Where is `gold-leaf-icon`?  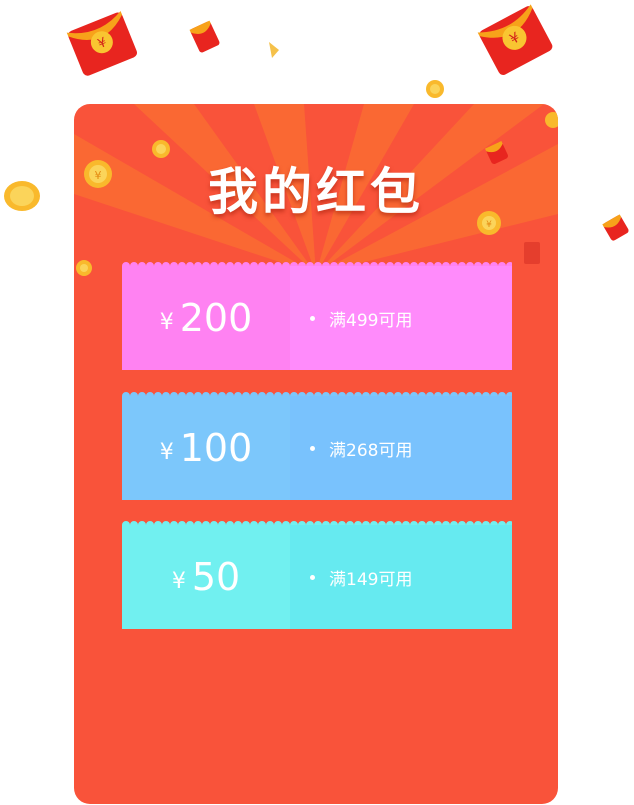
gold-leaf-icon is located at coordinates (274, 50).